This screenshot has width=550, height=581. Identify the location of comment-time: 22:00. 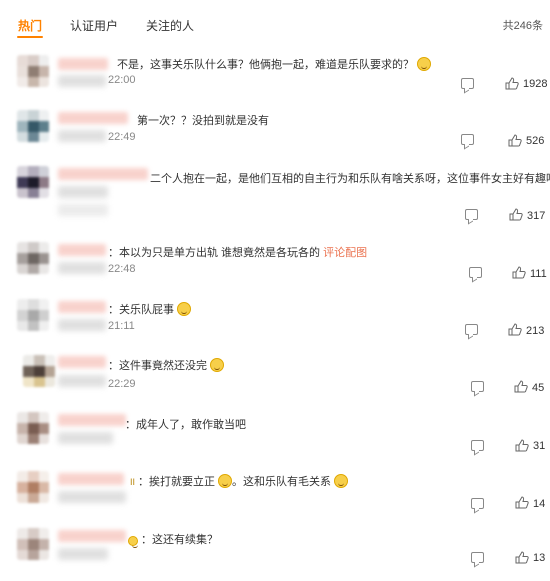
(122, 80).